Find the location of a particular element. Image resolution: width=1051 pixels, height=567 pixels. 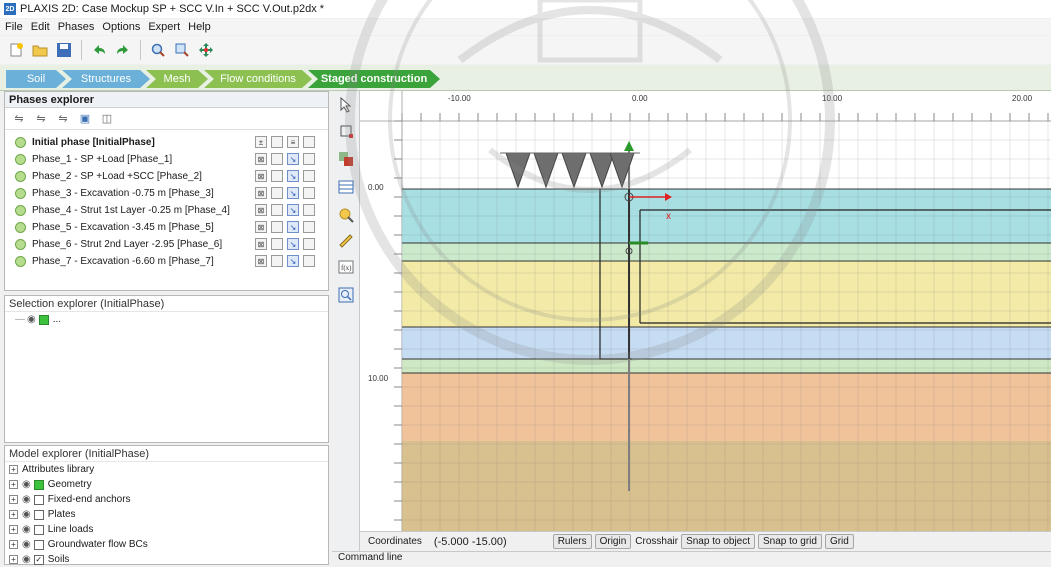

phase-row: Phase_2 - SP +Load +SCC [Phase_2] ⊠ ↘ is located at coordinates (166, 176).